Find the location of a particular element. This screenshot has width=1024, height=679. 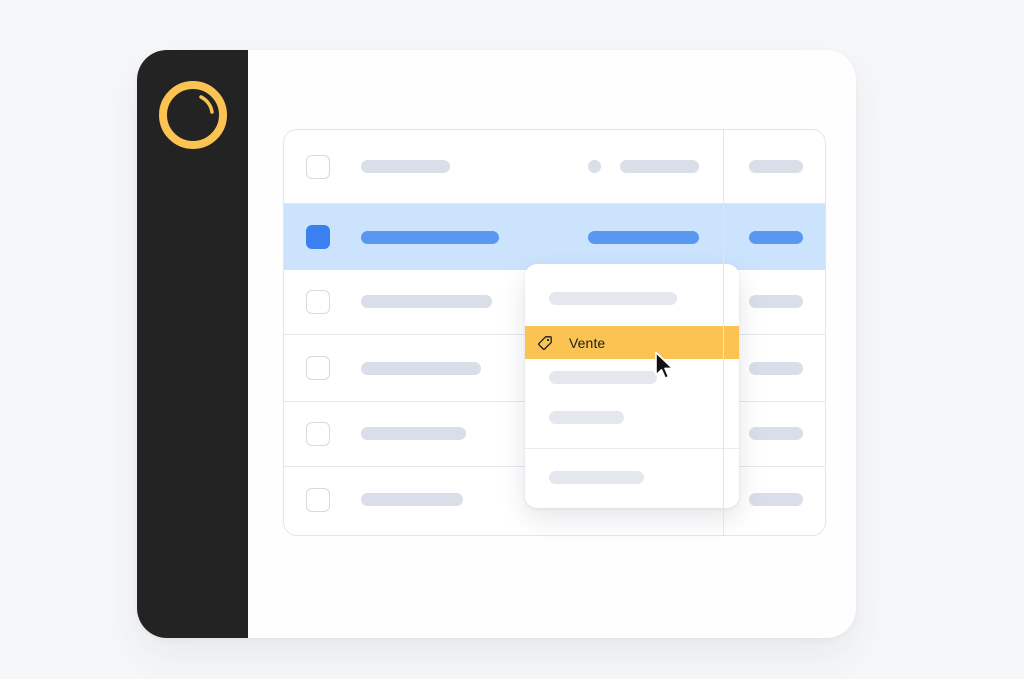

sidebar is located at coordinates (192, 344).